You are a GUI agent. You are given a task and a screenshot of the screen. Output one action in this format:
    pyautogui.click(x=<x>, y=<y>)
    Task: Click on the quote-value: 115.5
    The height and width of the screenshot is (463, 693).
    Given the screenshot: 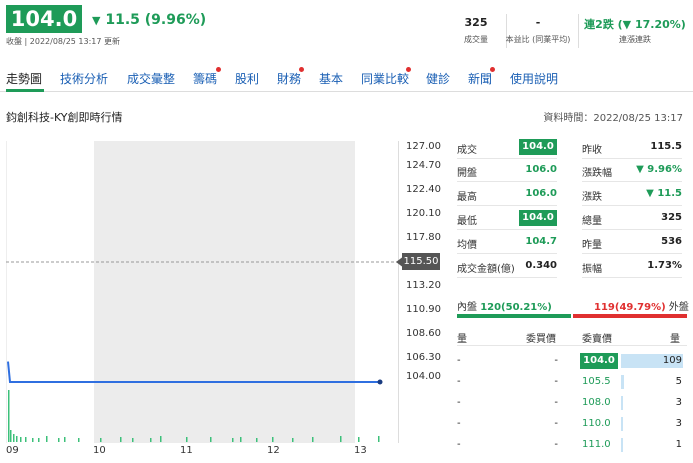 What is the action you would take?
    pyautogui.click(x=666, y=146)
    